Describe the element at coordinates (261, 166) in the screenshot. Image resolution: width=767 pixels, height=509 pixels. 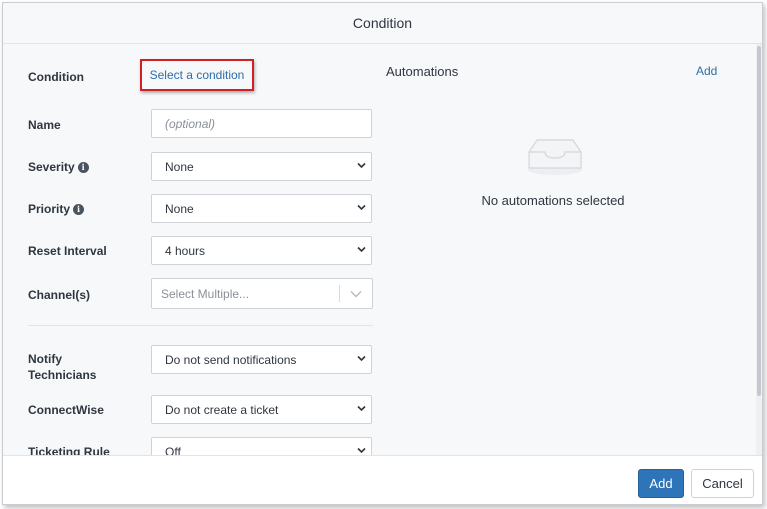
I see `severity-select: None` at that location.